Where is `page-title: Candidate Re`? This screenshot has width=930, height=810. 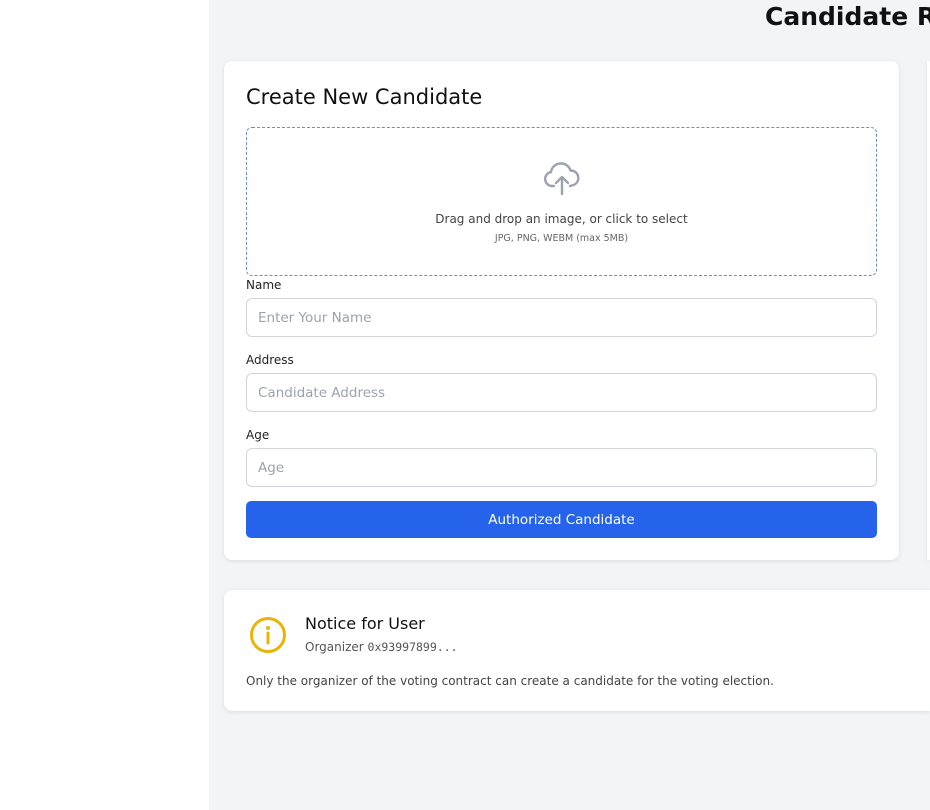 page-title: Candidate Re is located at coordinates (847, 16).